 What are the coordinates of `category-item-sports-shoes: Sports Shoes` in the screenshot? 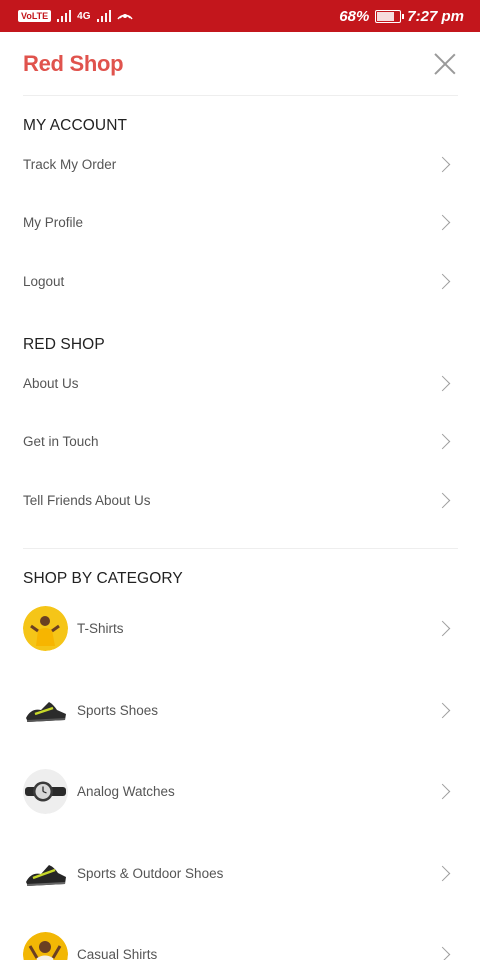 It's located at (240, 710).